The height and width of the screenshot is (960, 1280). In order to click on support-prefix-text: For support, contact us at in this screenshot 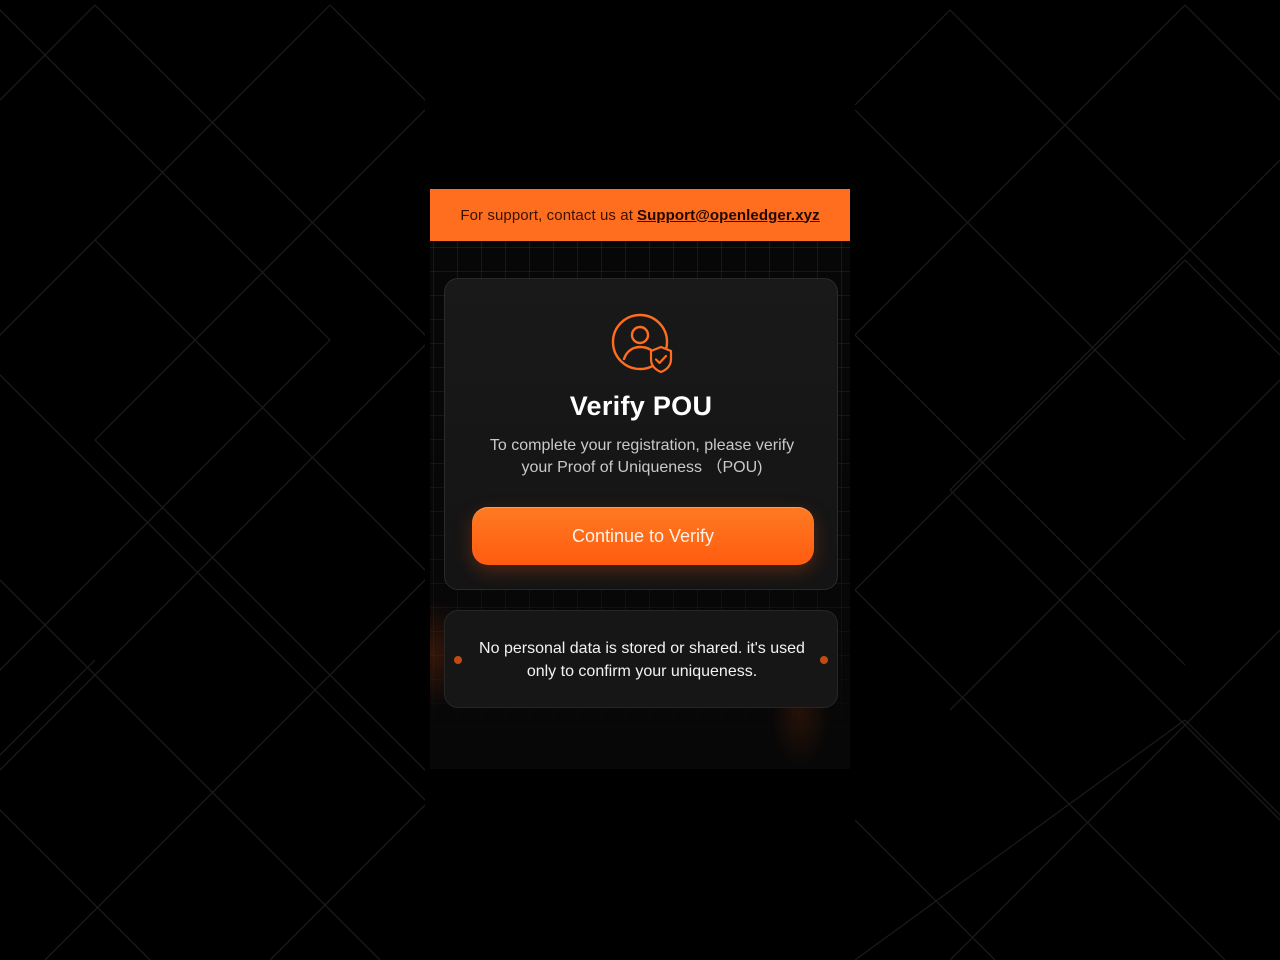, I will do `click(546, 215)`.